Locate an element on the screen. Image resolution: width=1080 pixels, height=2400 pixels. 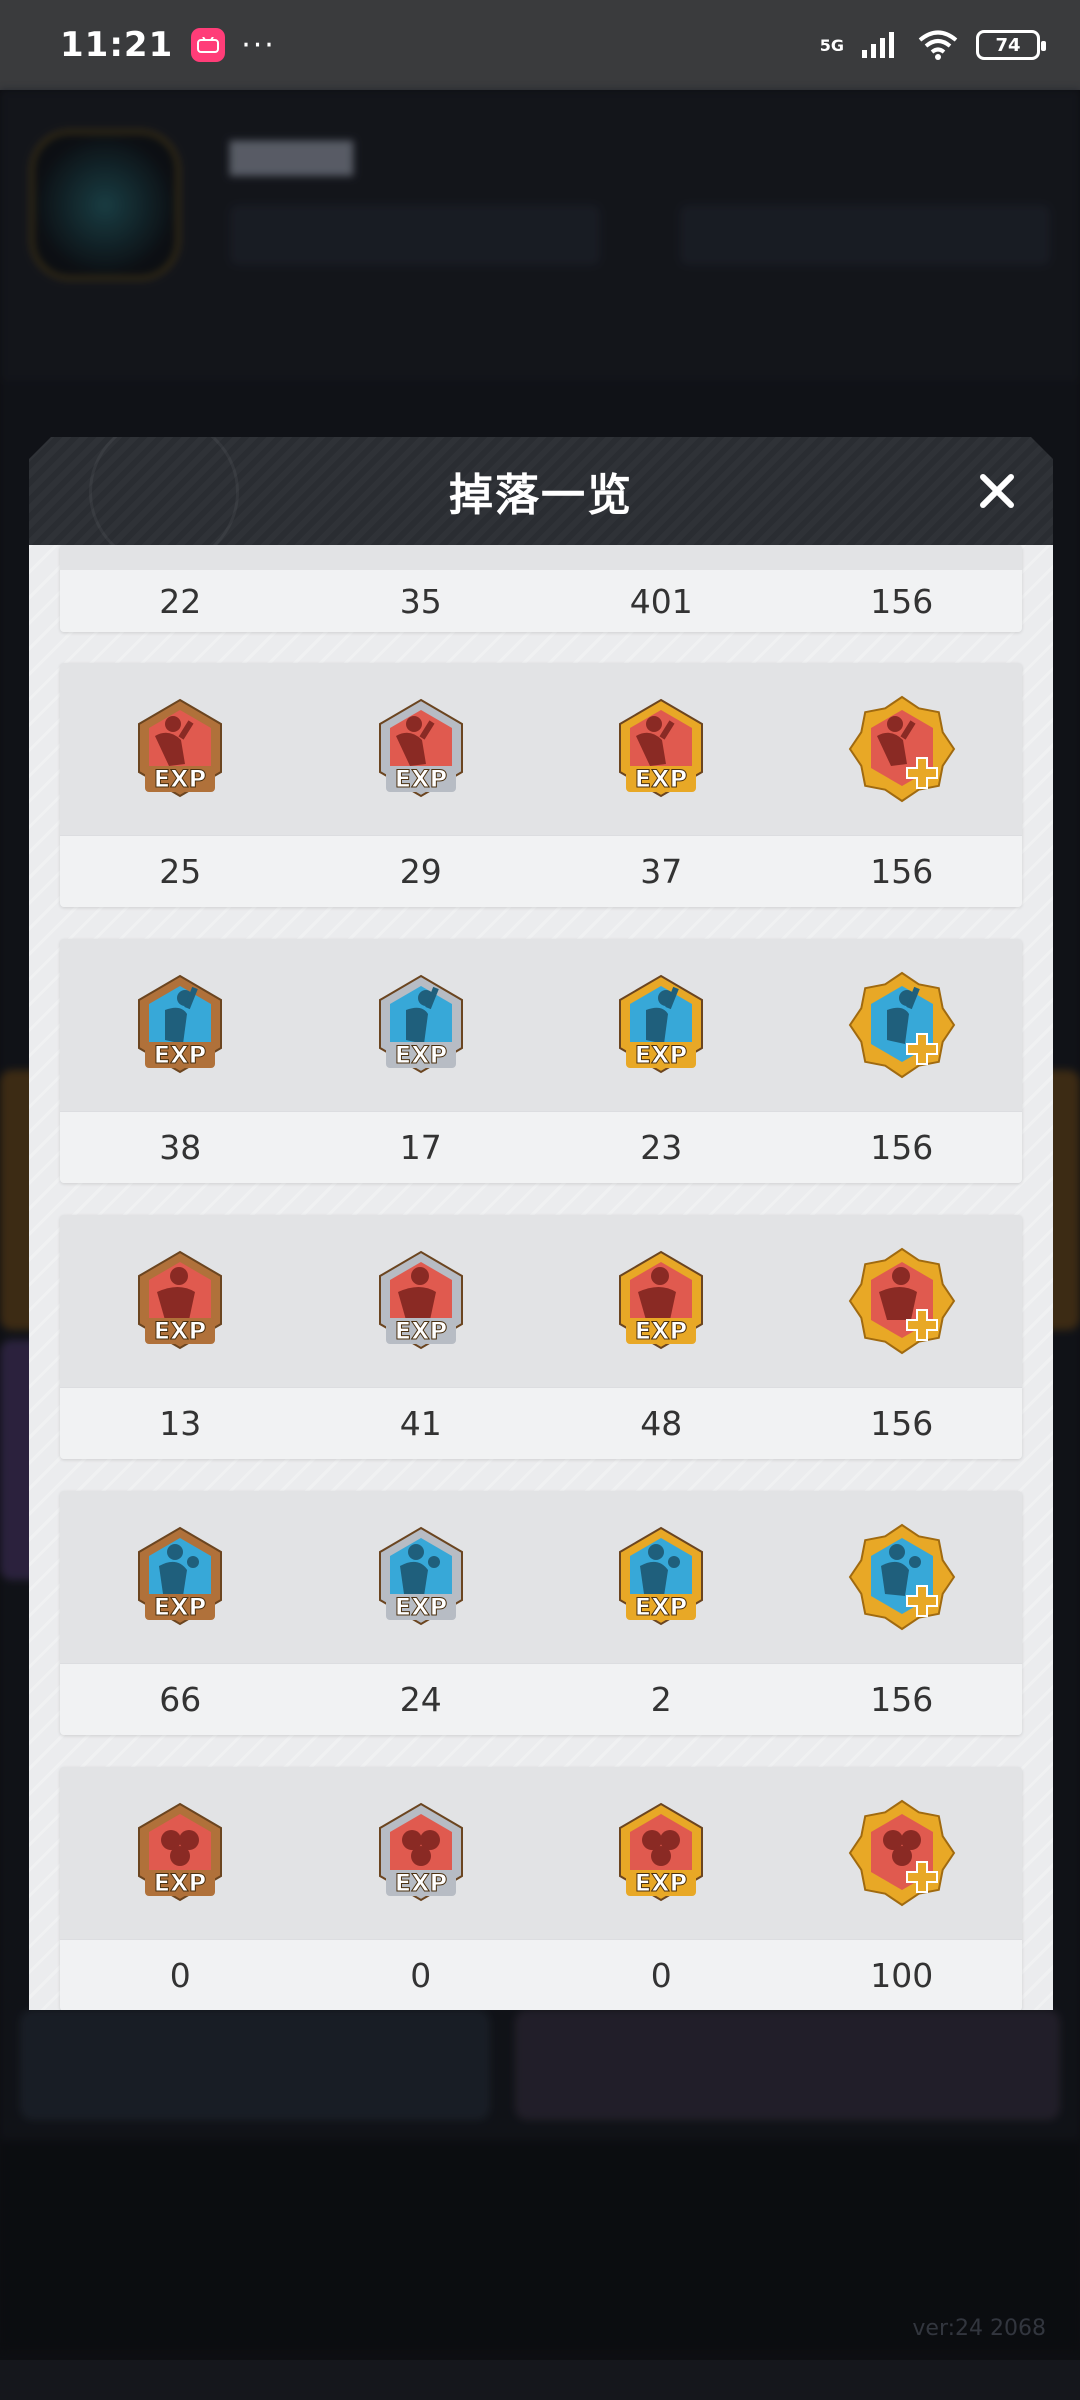
red-balls-bronze-badge-icon: EXP is located at coordinates (180, 1853).